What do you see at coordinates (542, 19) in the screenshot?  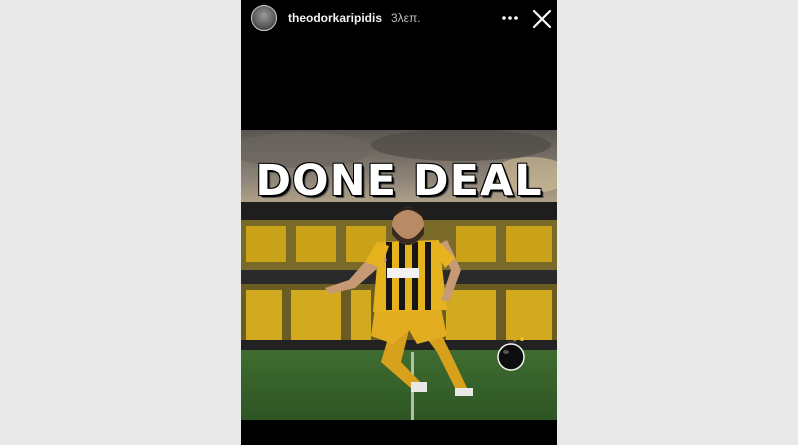 I see `close-icon` at bounding box center [542, 19].